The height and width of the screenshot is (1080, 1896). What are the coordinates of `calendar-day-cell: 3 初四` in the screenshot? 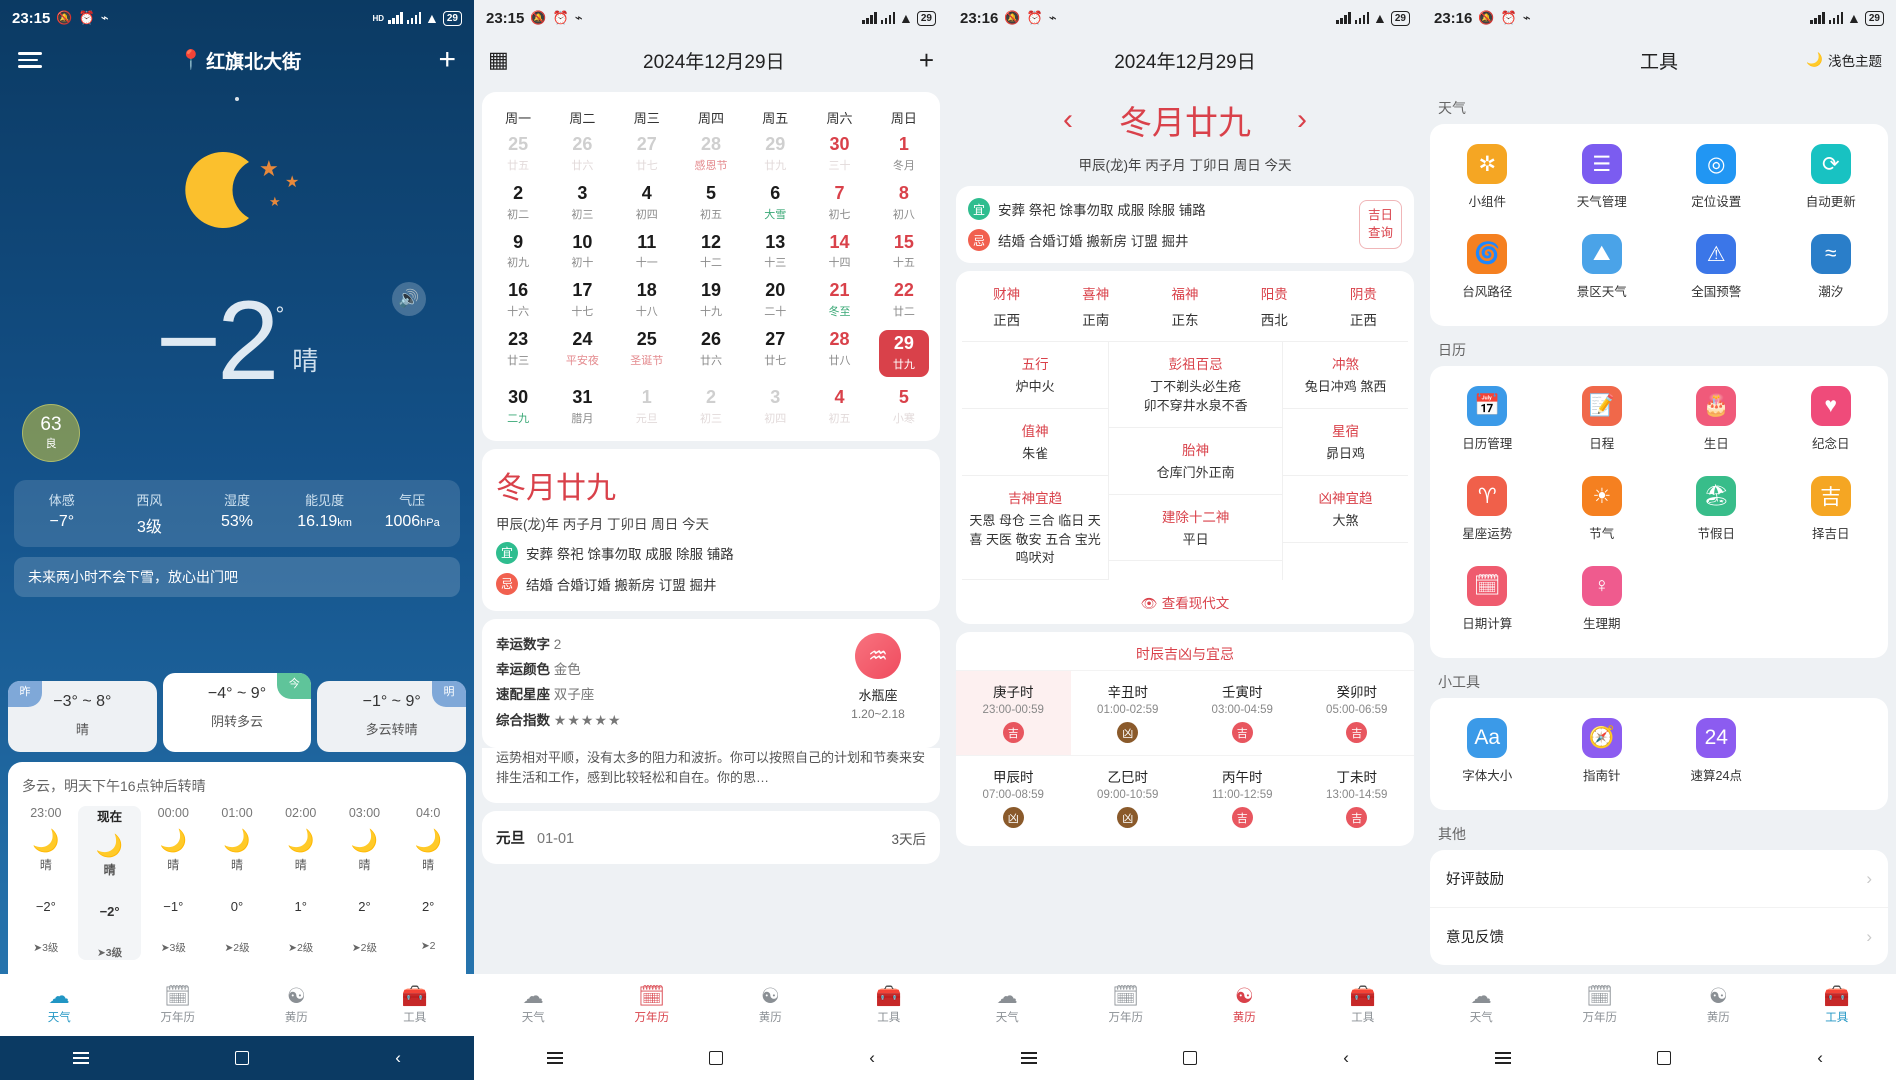 It's located at (775, 406).